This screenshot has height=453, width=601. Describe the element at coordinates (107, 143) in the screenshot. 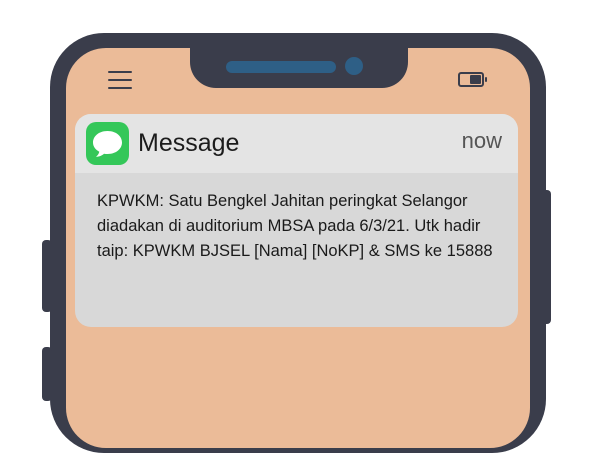

I see `message-bubble-icon` at that location.